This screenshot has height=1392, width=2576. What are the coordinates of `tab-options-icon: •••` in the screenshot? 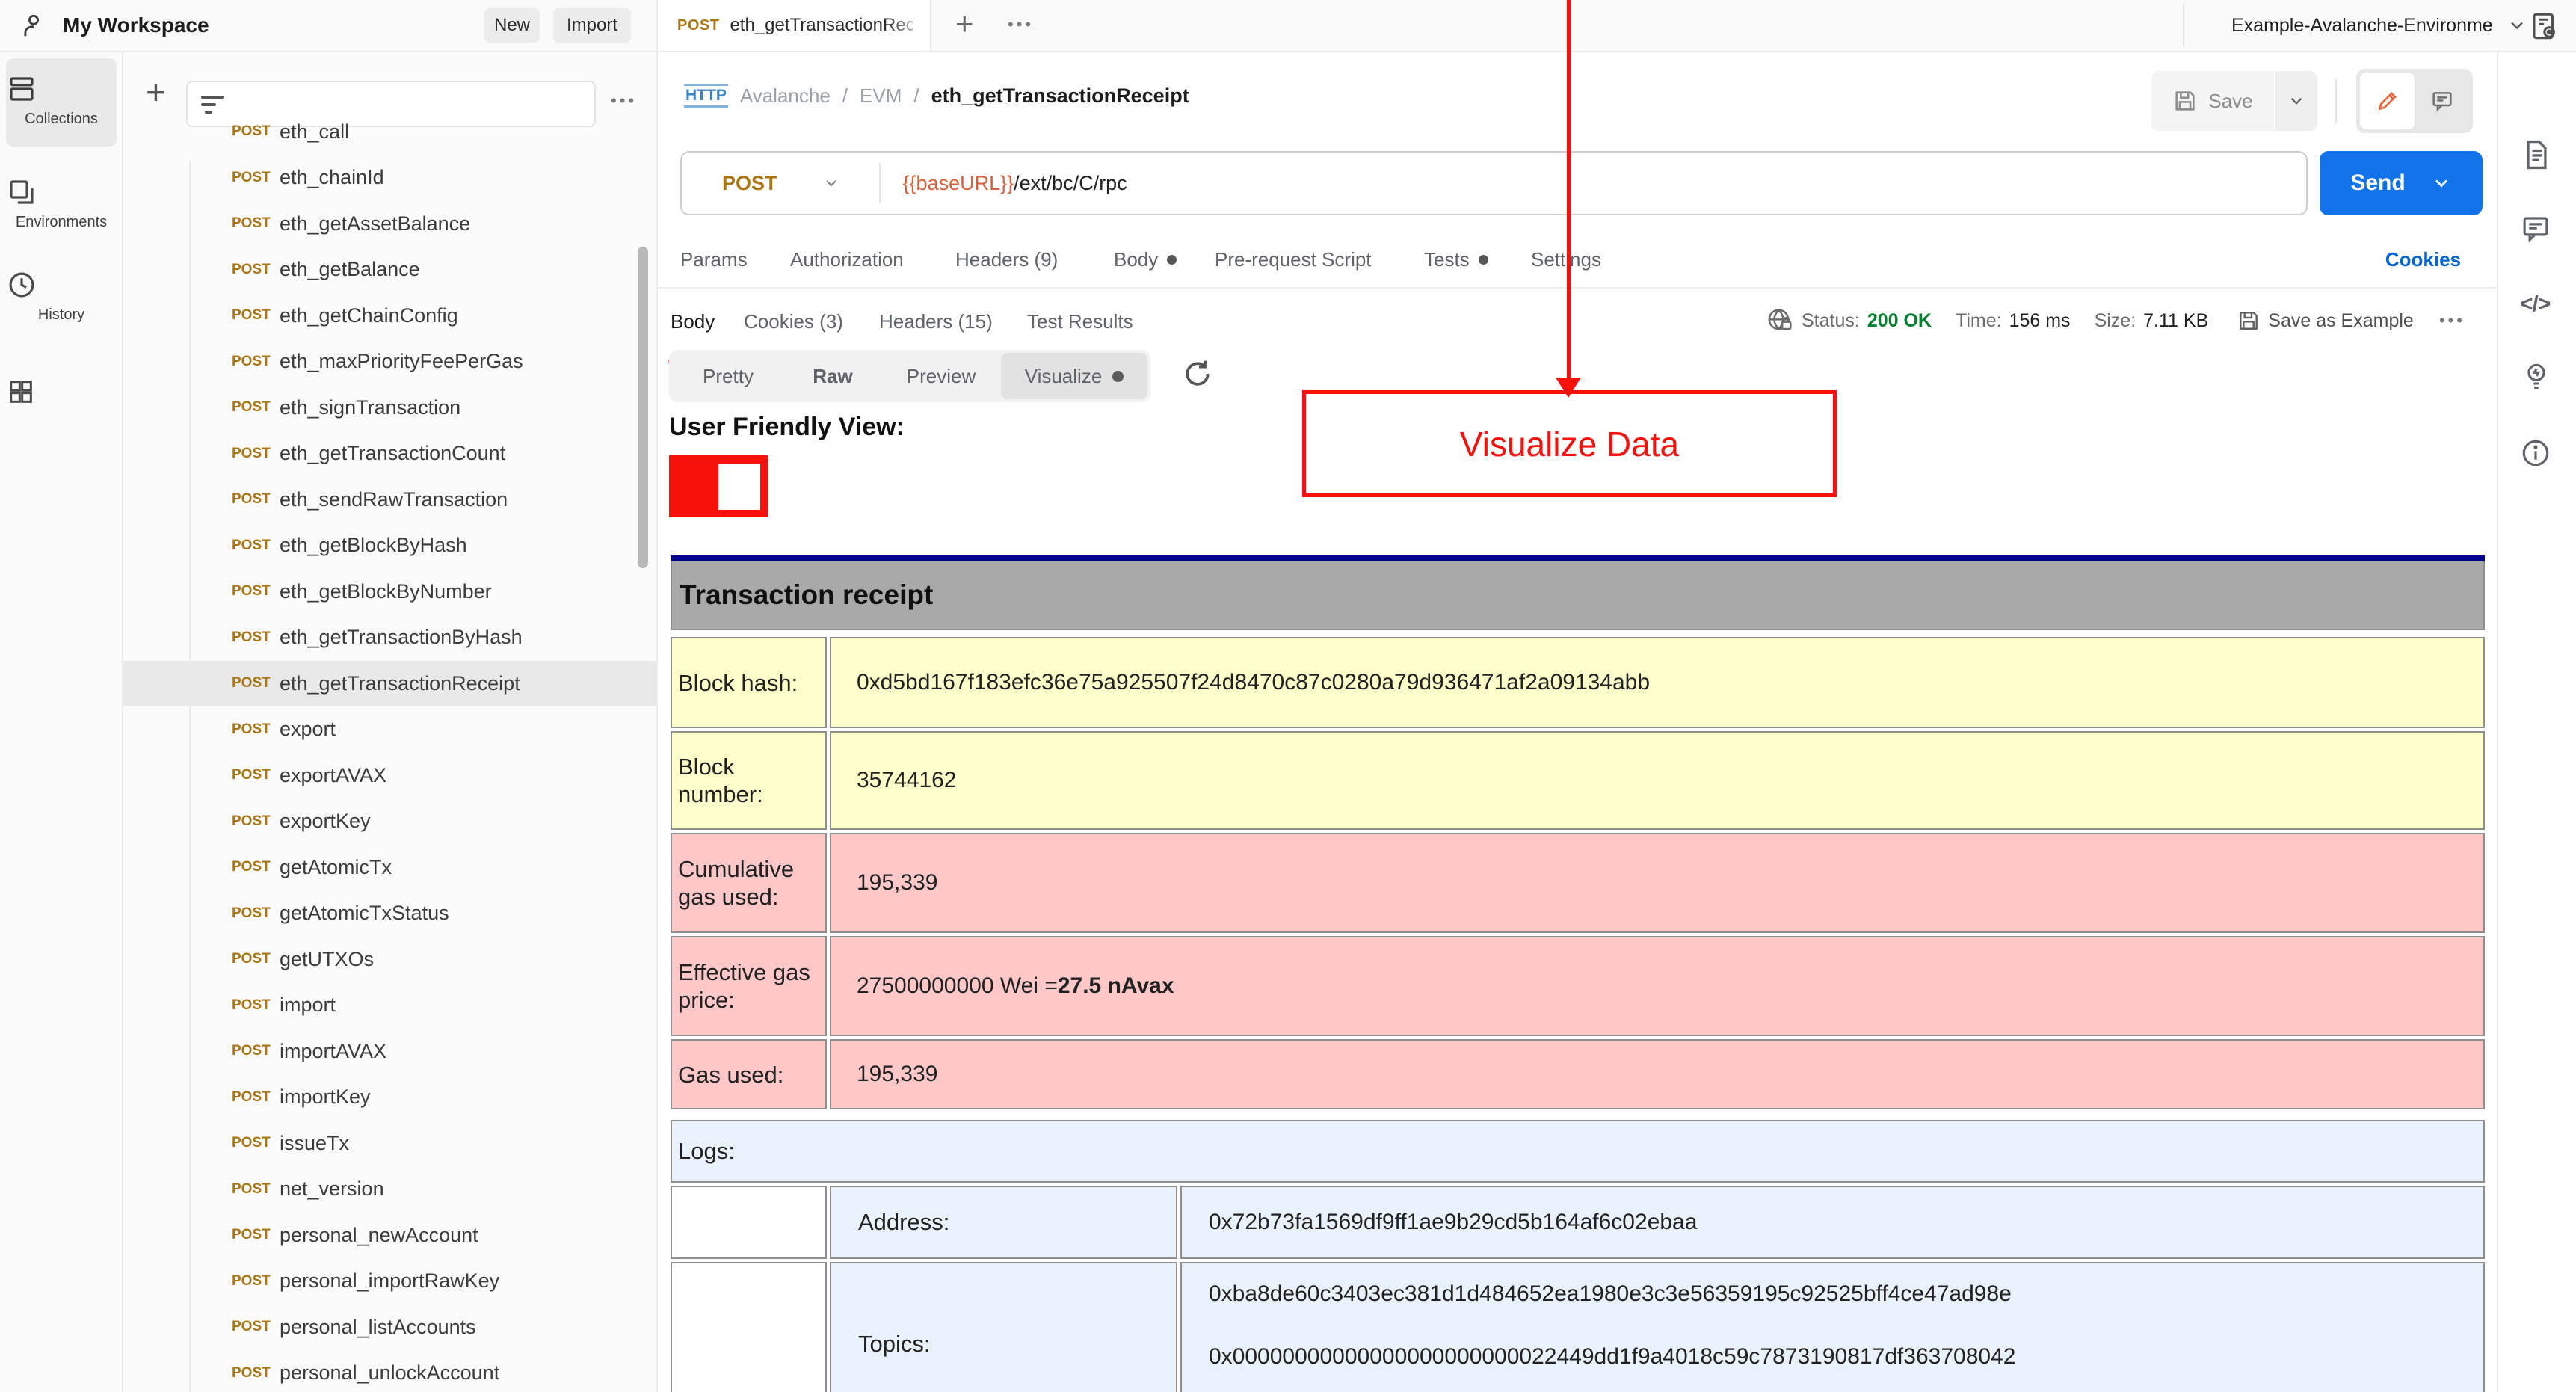 It's located at (1021, 24).